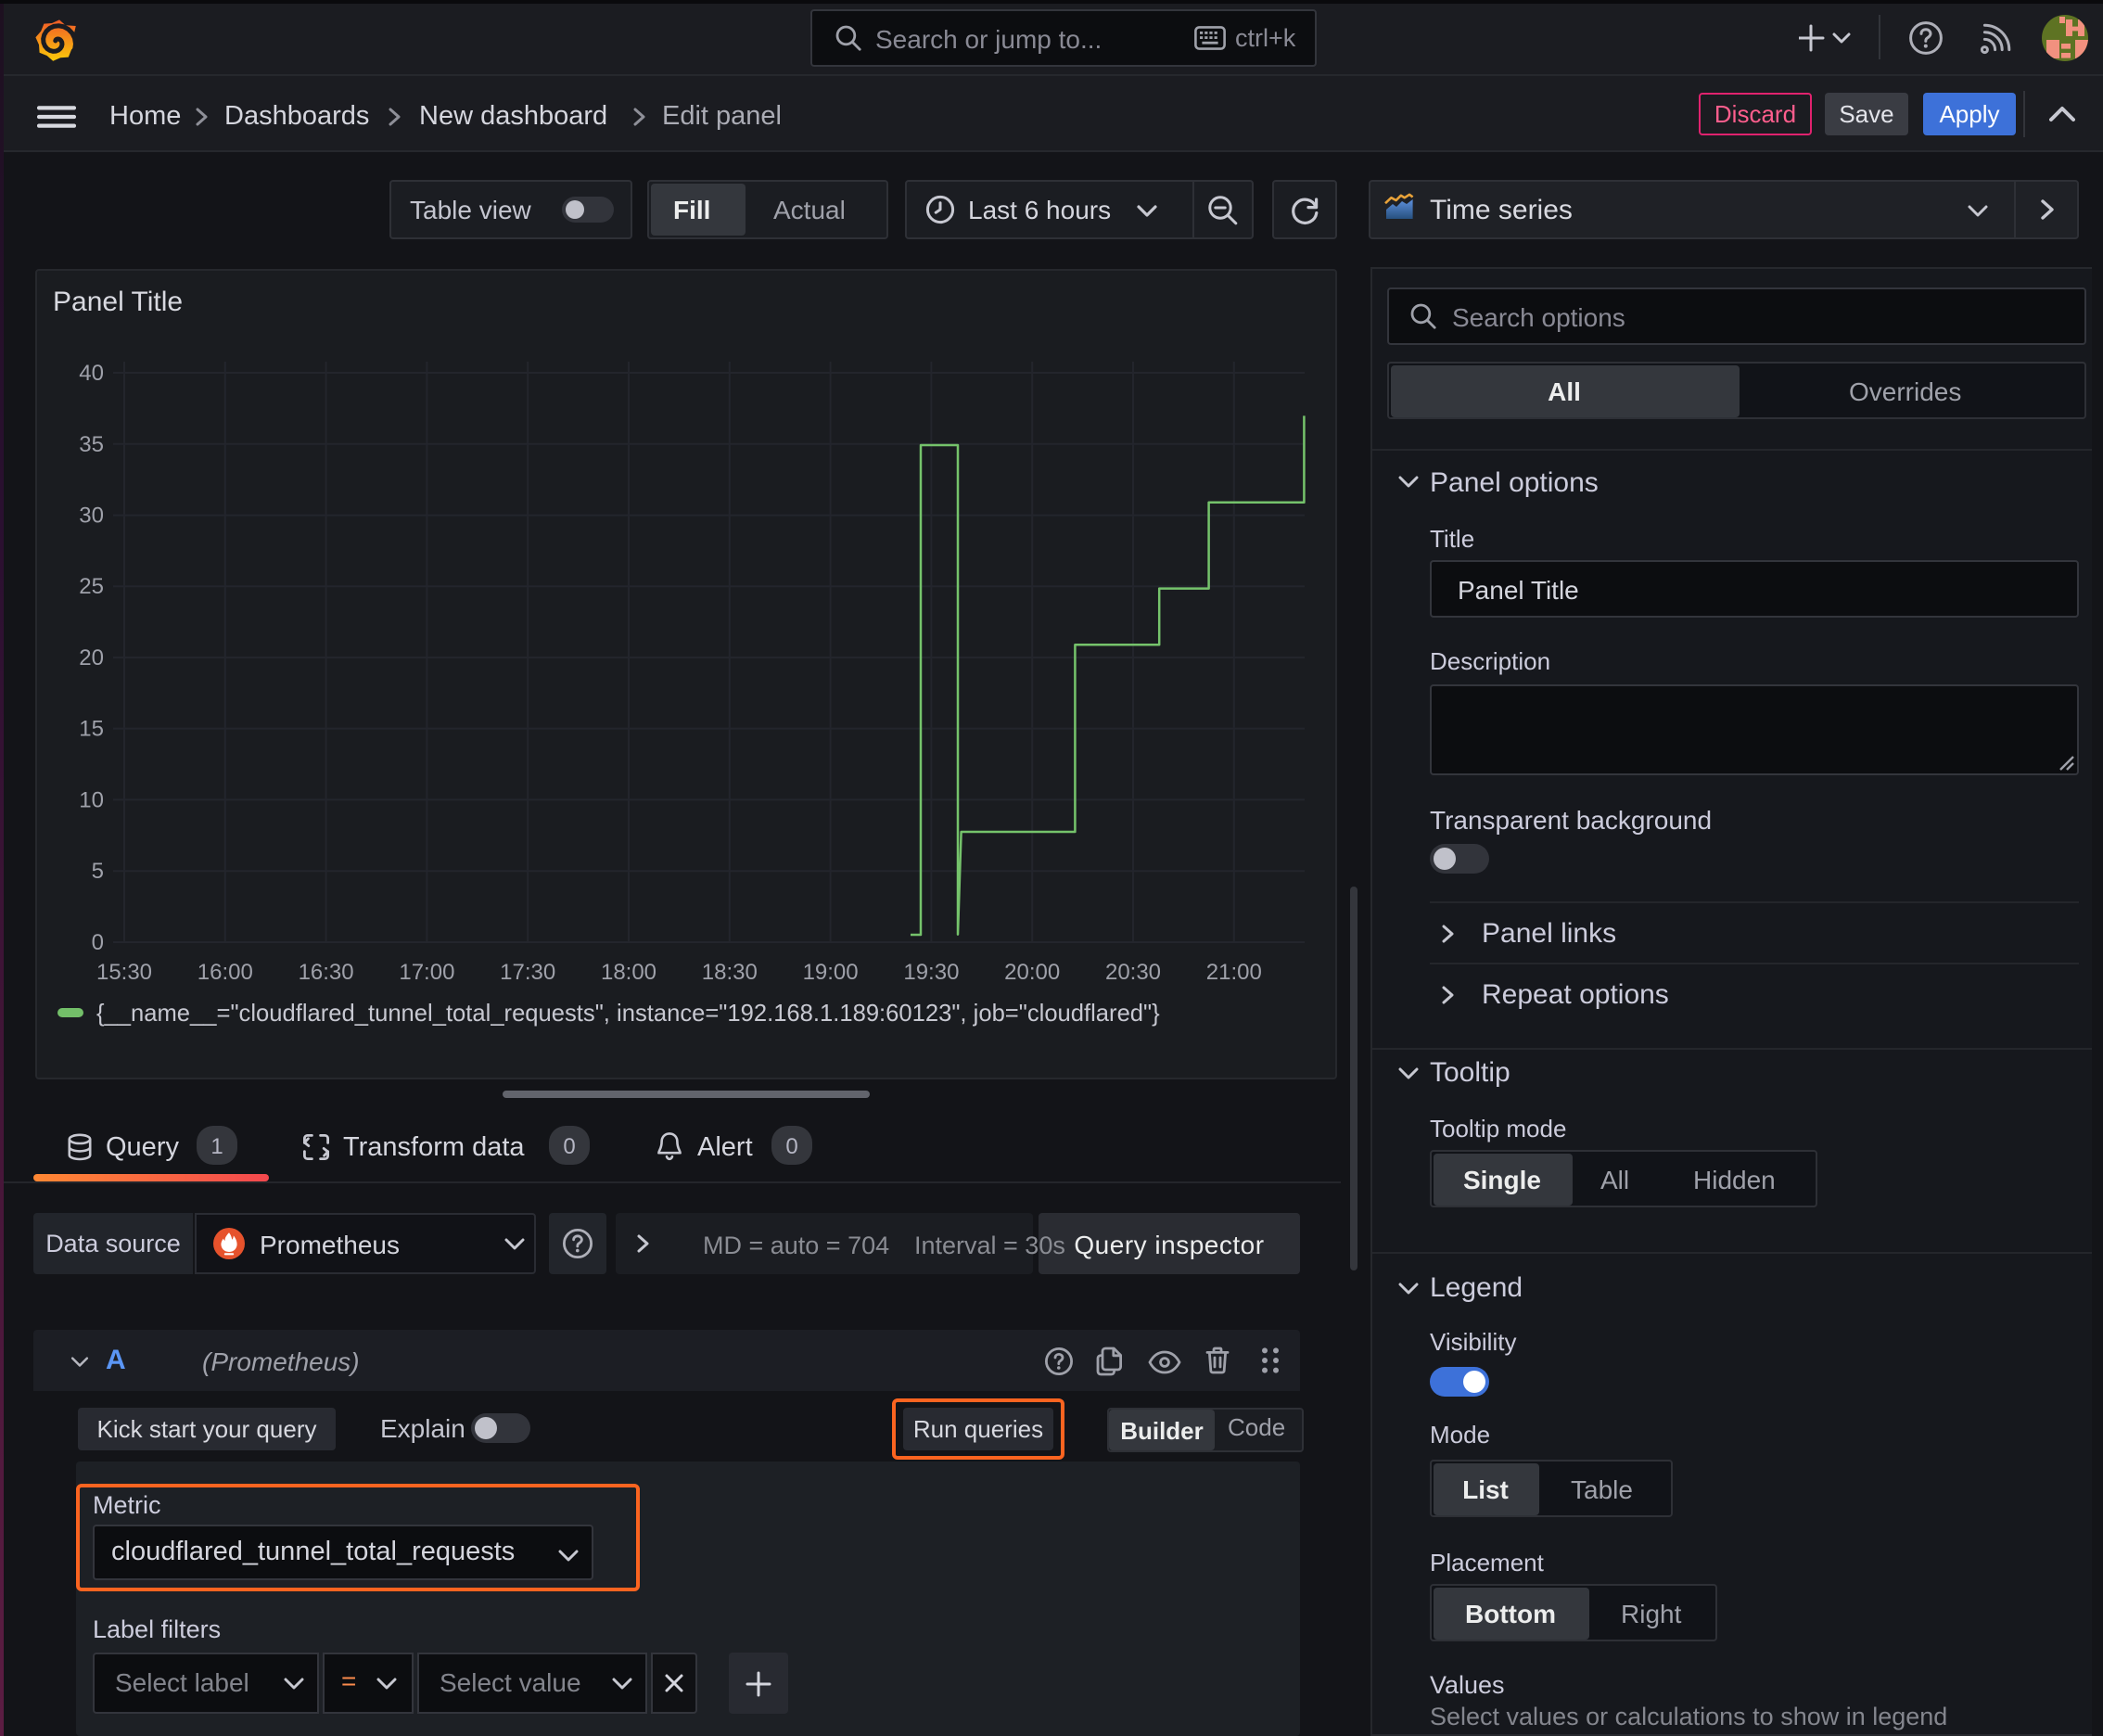  I want to click on svg-text: 15:30, so click(124, 972).